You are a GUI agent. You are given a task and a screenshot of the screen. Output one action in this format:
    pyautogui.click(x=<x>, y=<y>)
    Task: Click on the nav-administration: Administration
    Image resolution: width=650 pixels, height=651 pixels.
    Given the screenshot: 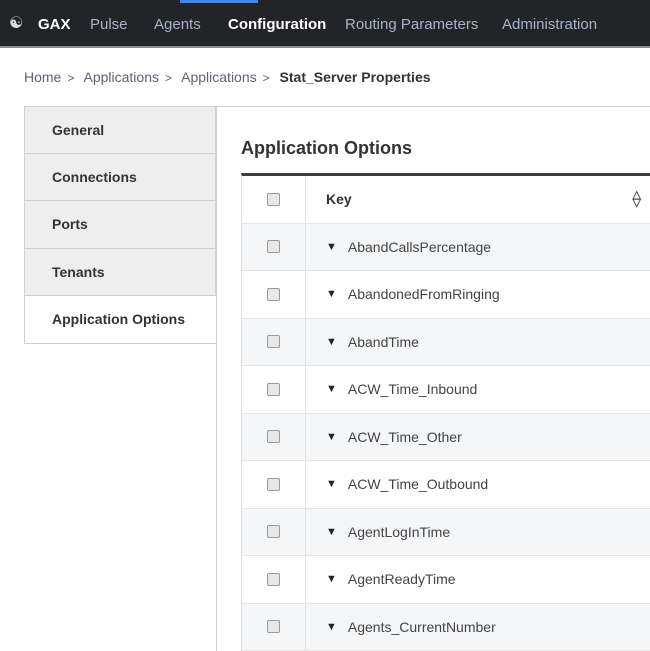 What is the action you would take?
    pyautogui.click(x=549, y=24)
    